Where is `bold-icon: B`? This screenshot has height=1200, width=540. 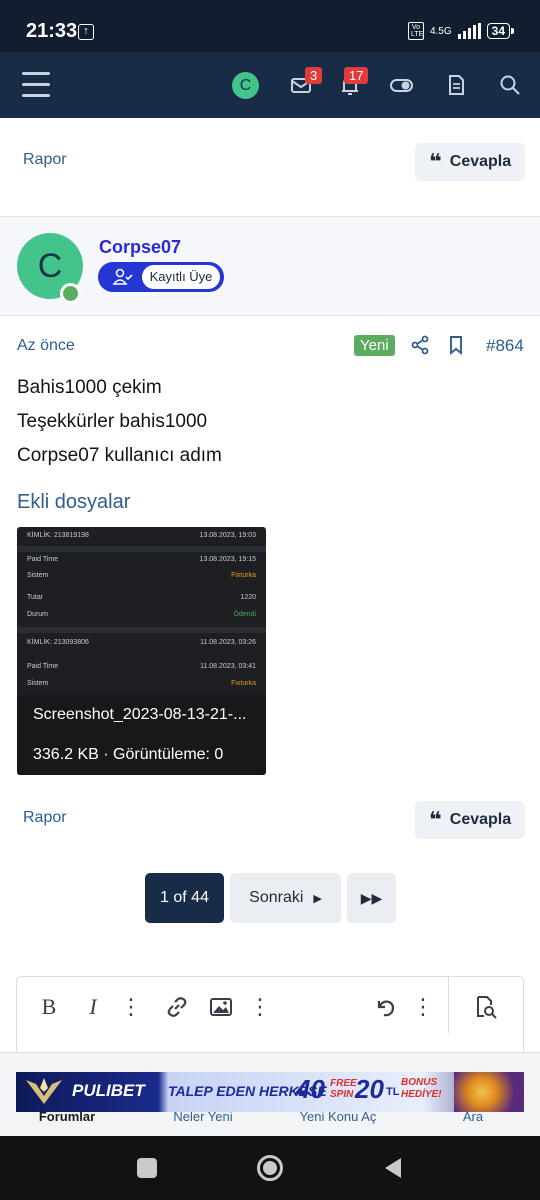
bold-icon: B is located at coordinates (49, 1007).